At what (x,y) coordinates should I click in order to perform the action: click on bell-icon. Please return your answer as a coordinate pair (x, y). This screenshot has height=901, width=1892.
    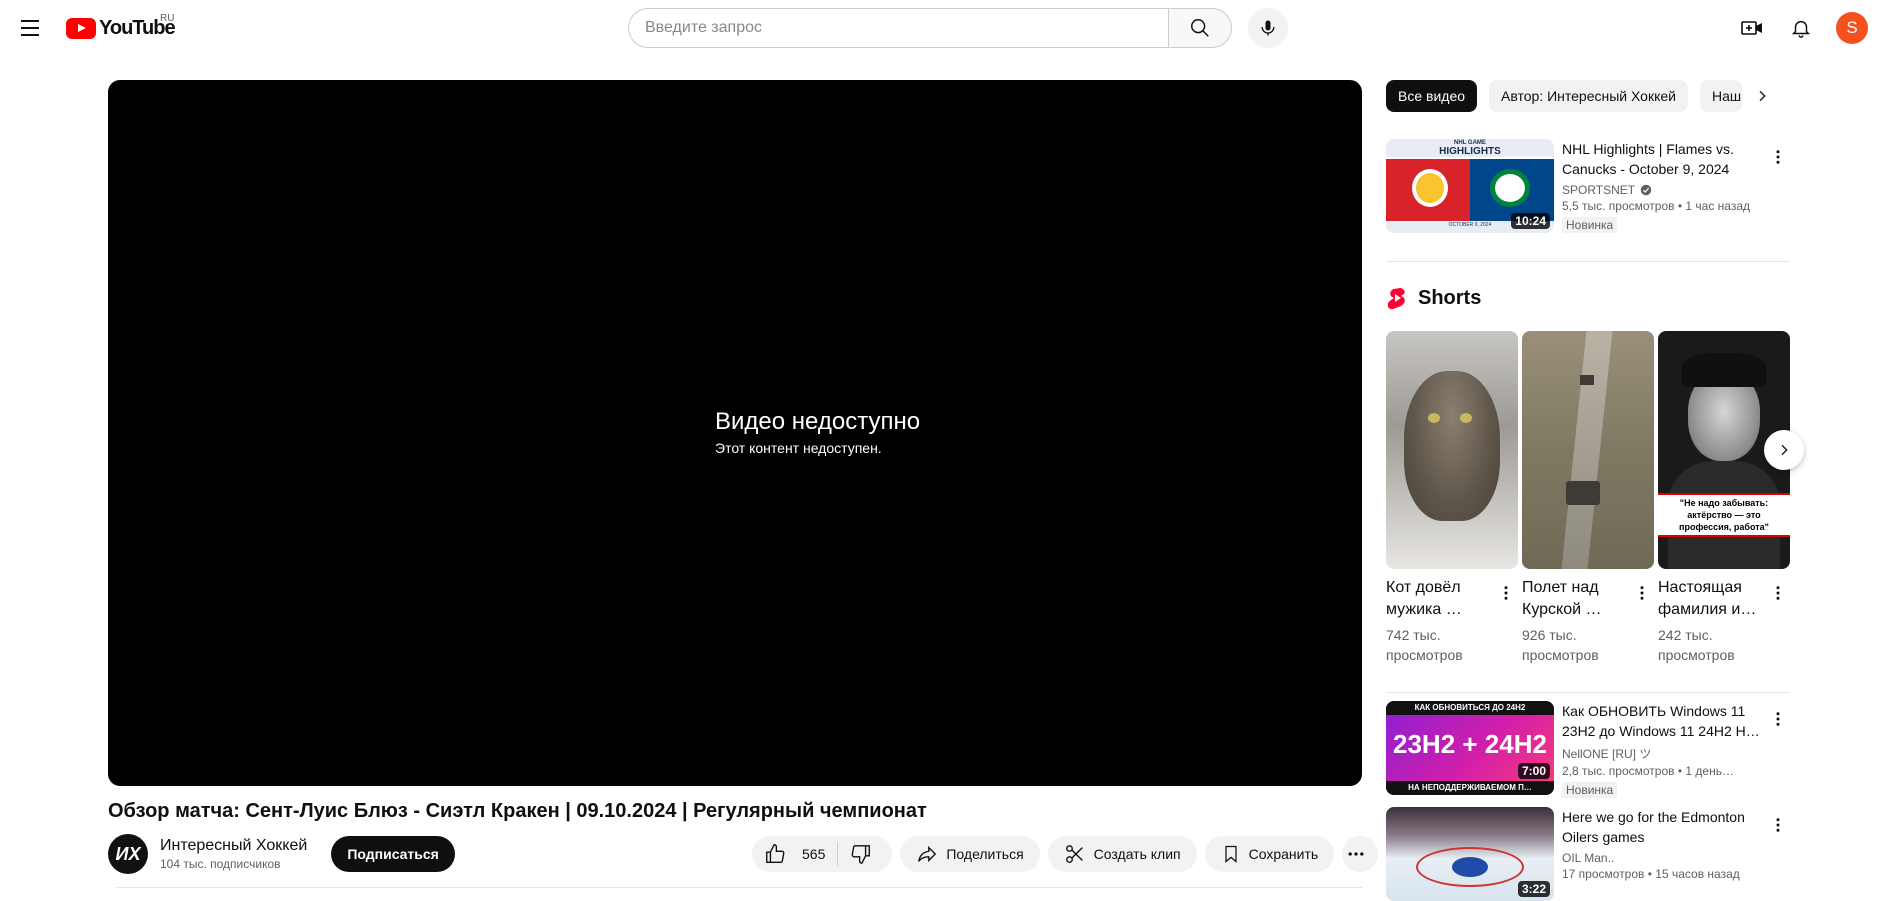
    Looking at the image, I should click on (1801, 29).